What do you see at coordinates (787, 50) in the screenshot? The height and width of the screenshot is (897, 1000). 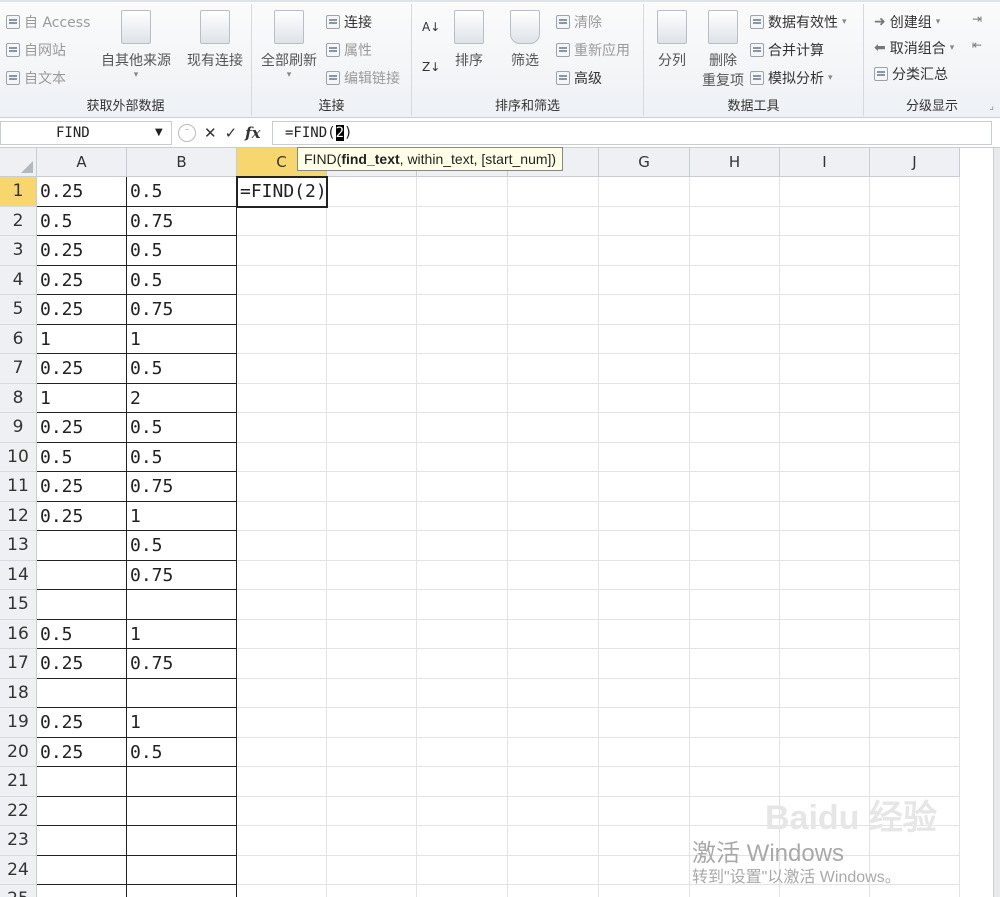 I see `consolidate-button: 合并计算` at bounding box center [787, 50].